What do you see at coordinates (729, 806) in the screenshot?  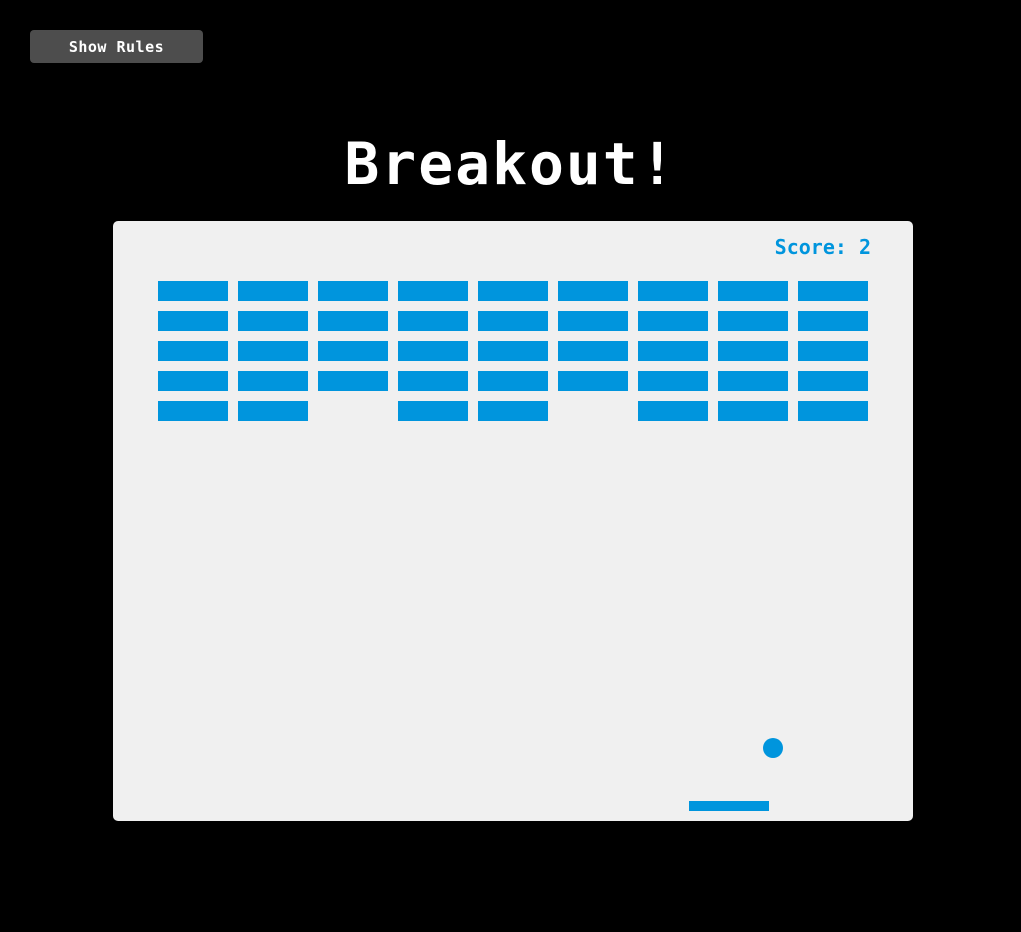 I see `paddle` at bounding box center [729, 806].